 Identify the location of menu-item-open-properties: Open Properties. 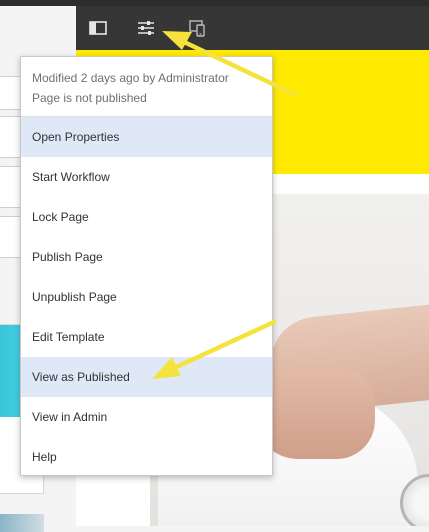
(146, 137).